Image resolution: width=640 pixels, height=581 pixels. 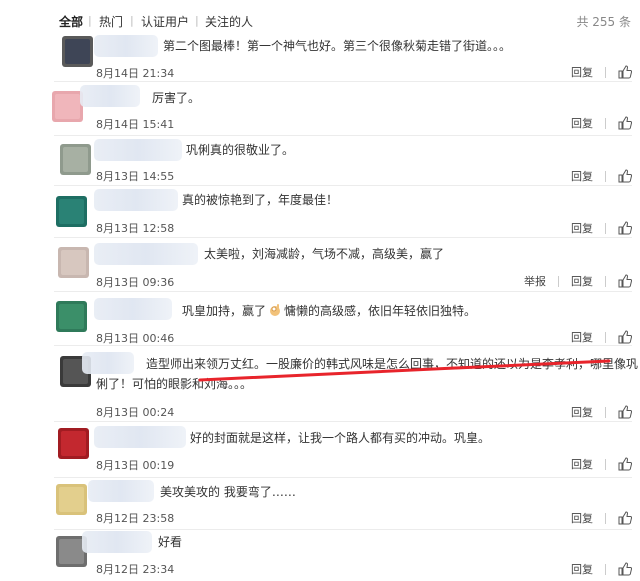 What do you see at coordinates (320, 319) in the screenshot?
I see `comment-item: 巩皇加持，赢了 慵懒的高级感，依旧年轻依旧独特。 8月13日 00:46 回复` at bounding box center [320, 319].